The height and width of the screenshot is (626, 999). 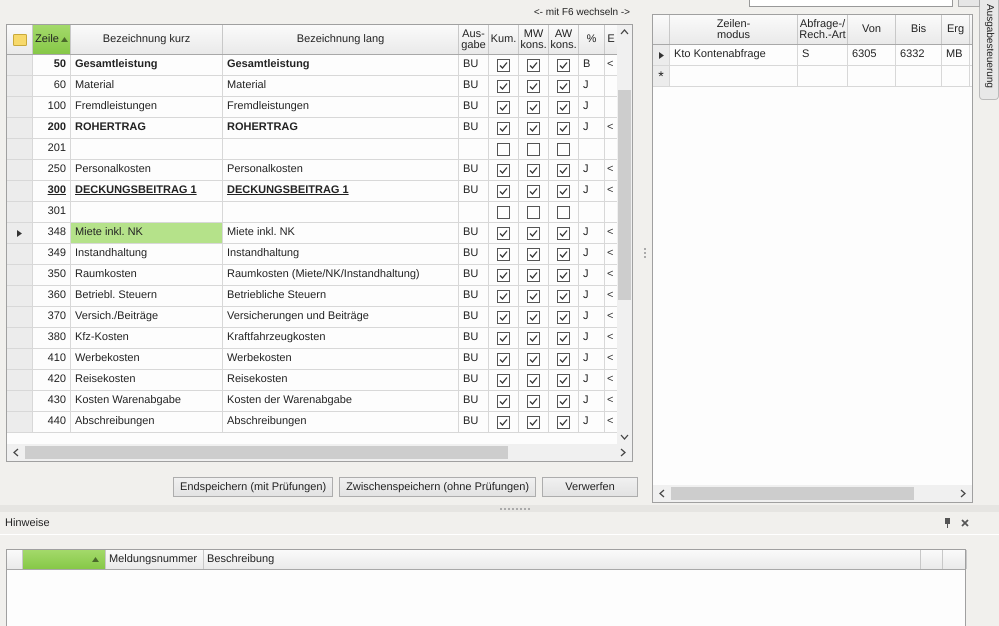 I want to click on column-header: Aus- gabe, so click(x=474, y=39).